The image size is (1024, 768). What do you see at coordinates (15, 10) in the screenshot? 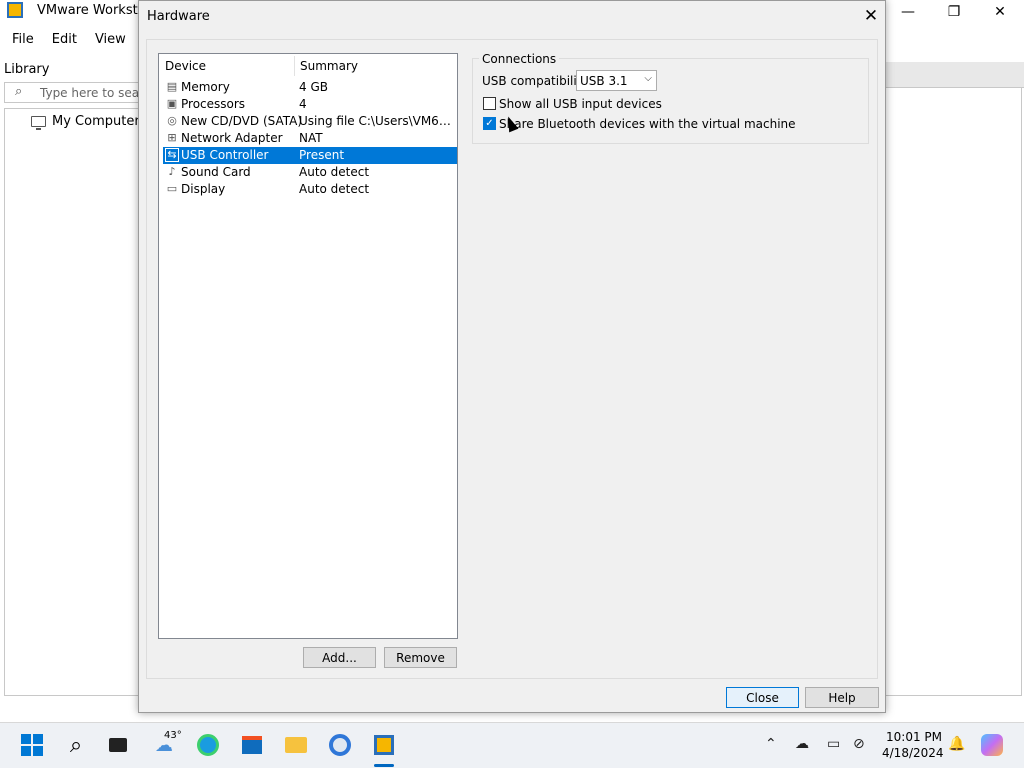
I see `vmware-logo-icon` at bounding box center [15, 10].